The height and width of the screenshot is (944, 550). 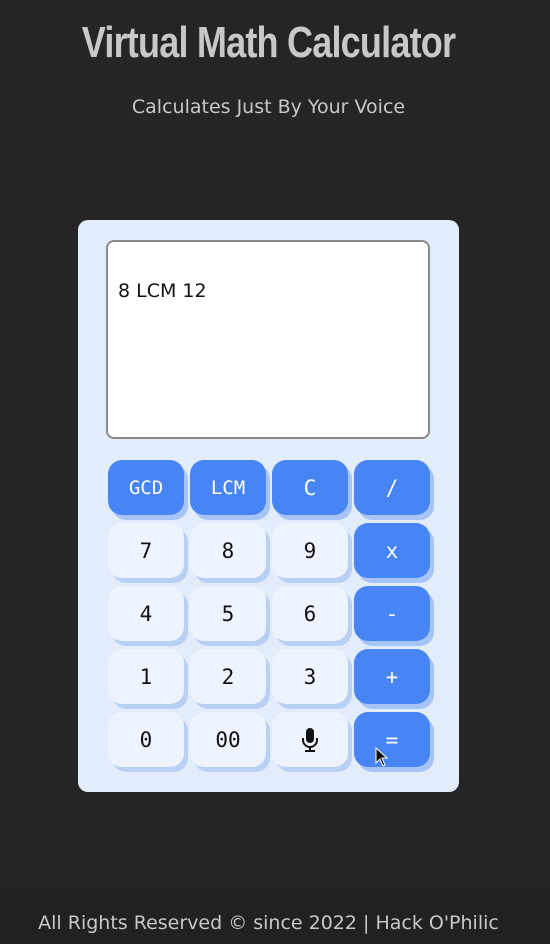 I want to click on lcm-button: LCM, so click(x=228, y=487).